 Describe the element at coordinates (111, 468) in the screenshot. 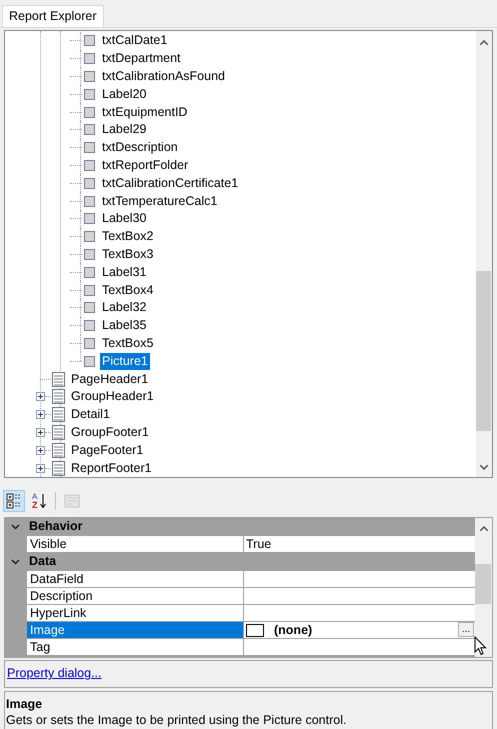

I see `tree-item: ReportFooter1` at that location.